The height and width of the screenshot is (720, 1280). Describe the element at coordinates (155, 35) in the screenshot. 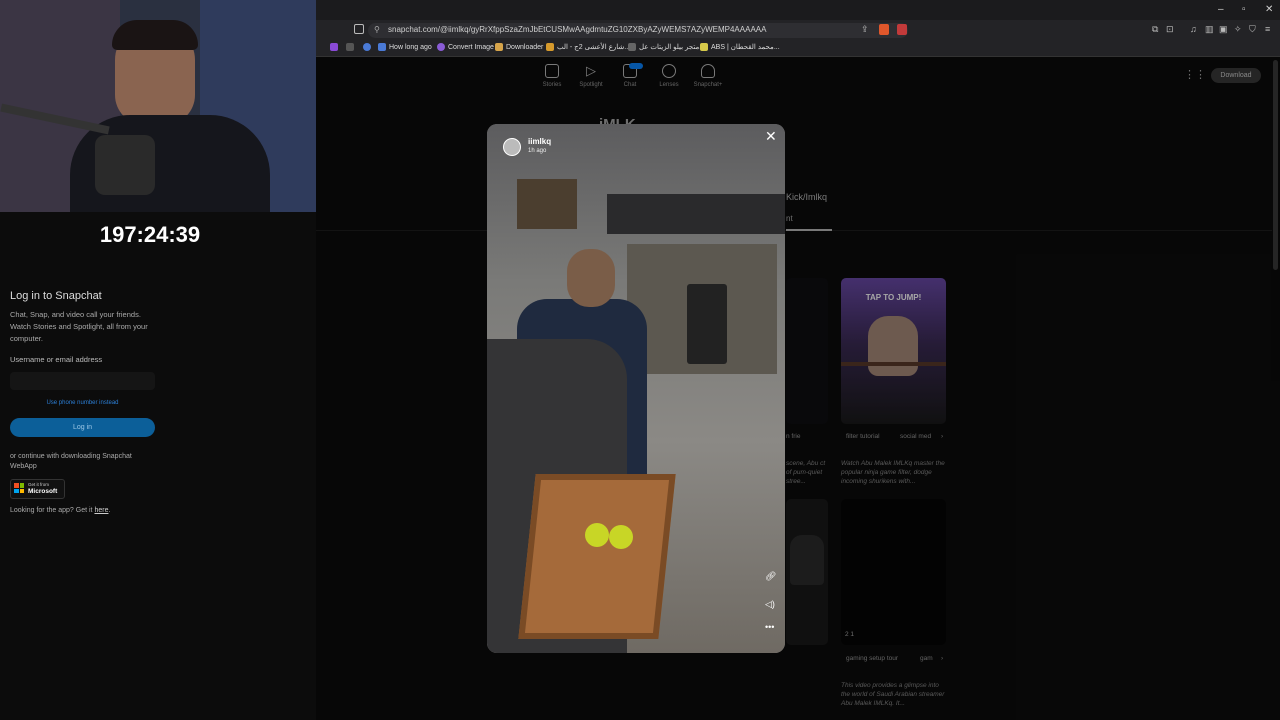

I see `streamer-hair` at that location.